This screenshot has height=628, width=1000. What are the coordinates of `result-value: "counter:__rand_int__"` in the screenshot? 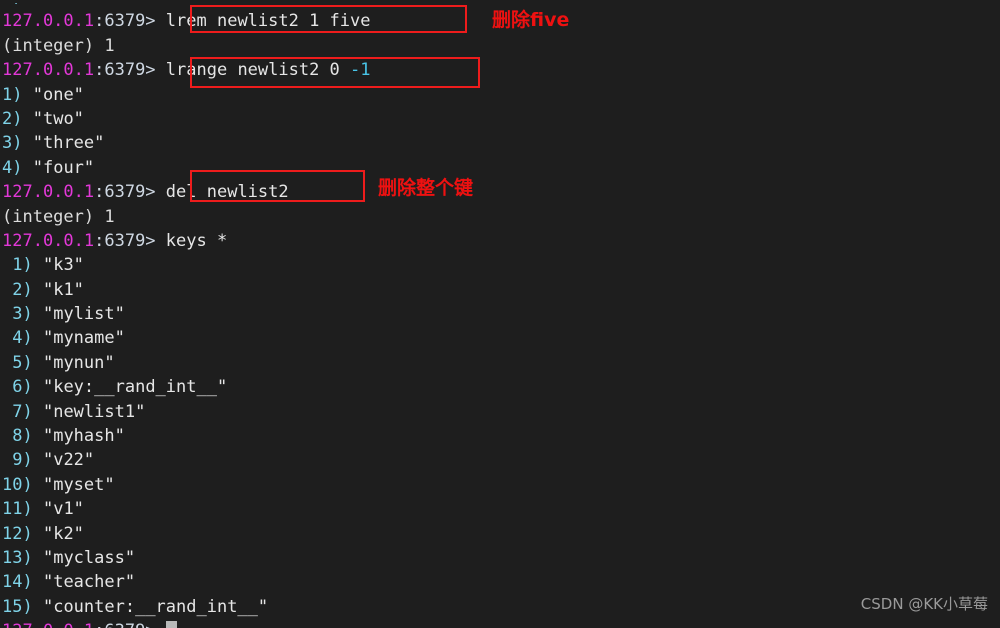 It's located at (155, 606).